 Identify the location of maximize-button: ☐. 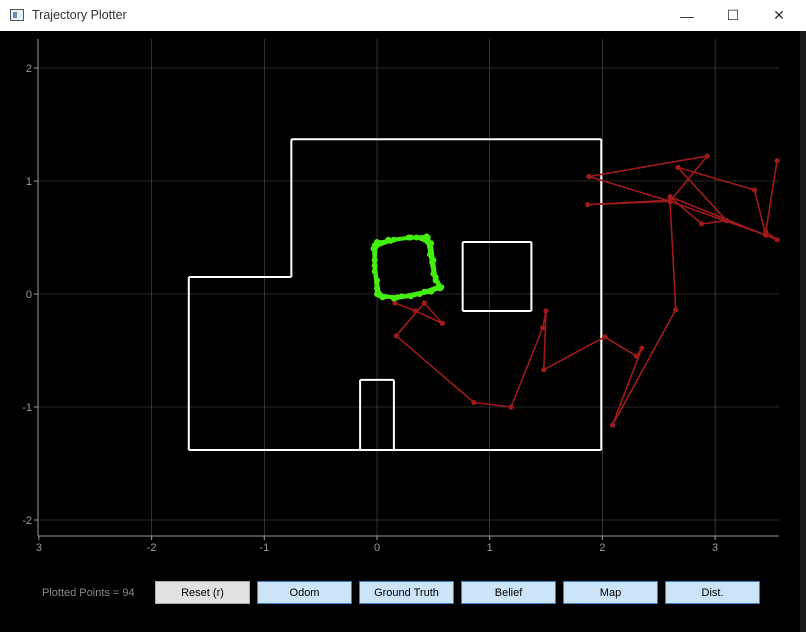
(733, 15).